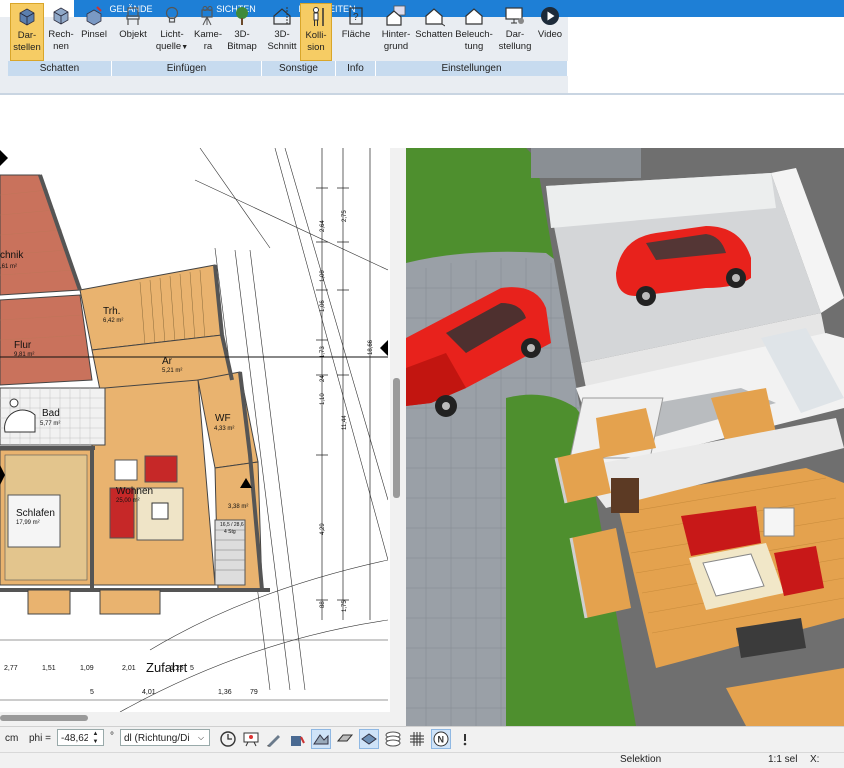 Image resolution: width=844 pixels, height=768 pixels. Describe the element at coordinates (35, 513) in the screenshot. I see `svg-text: Schlafen` at that location.